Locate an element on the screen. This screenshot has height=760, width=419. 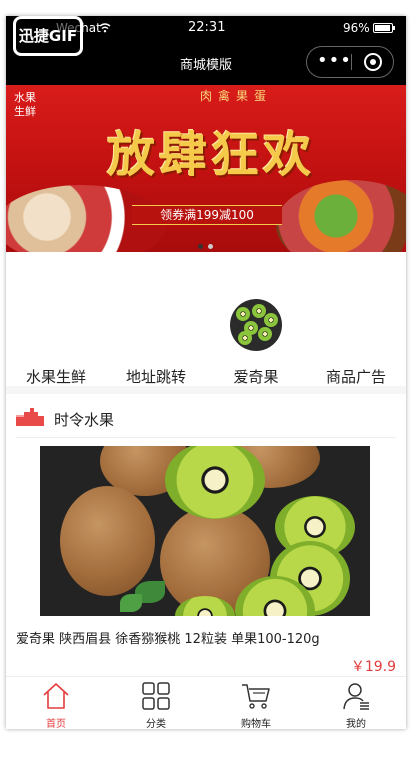
banner-coupon: 领券满199减100 is located at coordinates (207, 215).